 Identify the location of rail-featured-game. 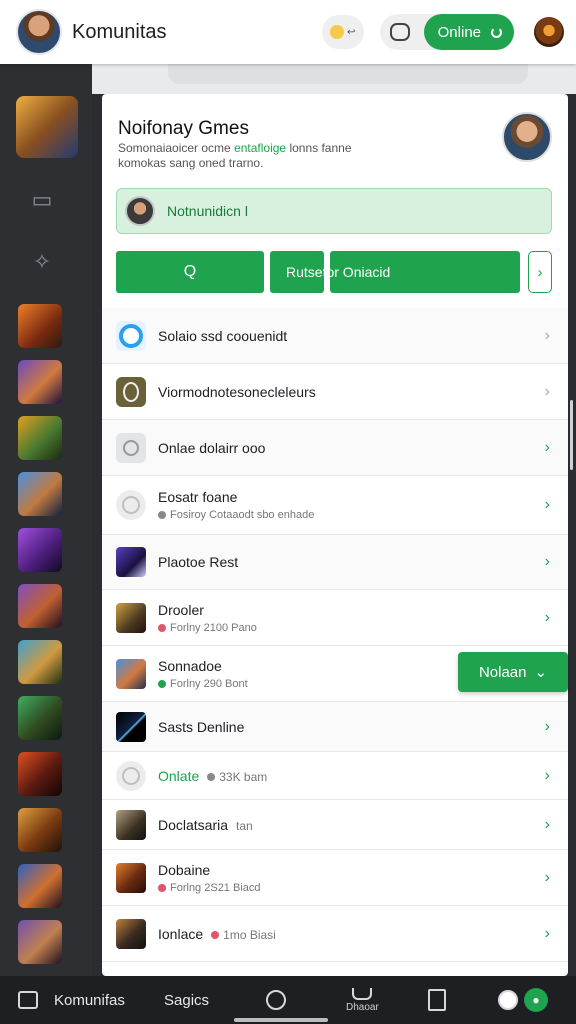
(47, 127).